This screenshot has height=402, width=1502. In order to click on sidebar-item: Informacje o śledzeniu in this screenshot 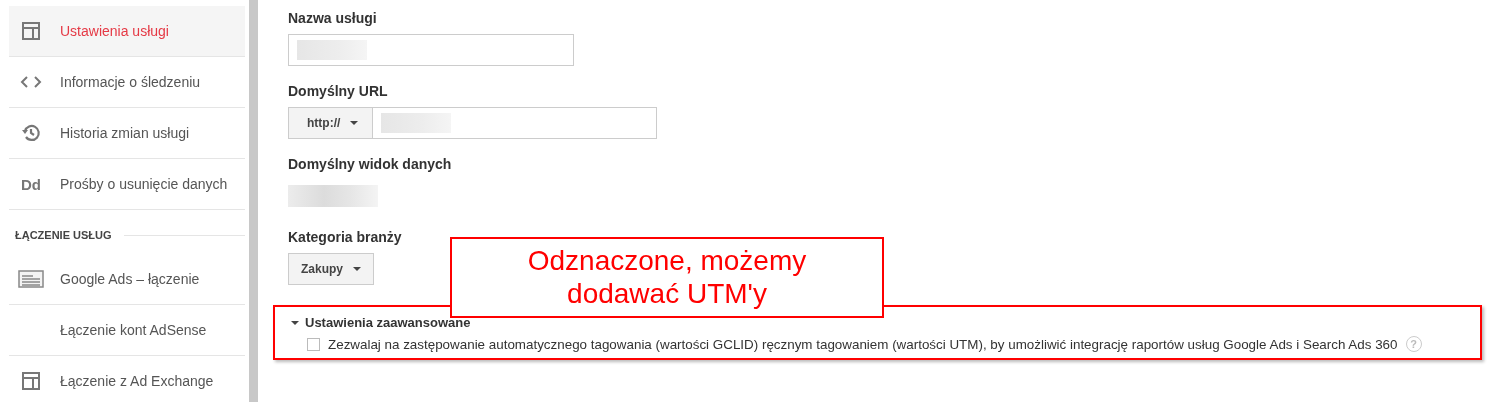, I will do `click(127, 82)`.